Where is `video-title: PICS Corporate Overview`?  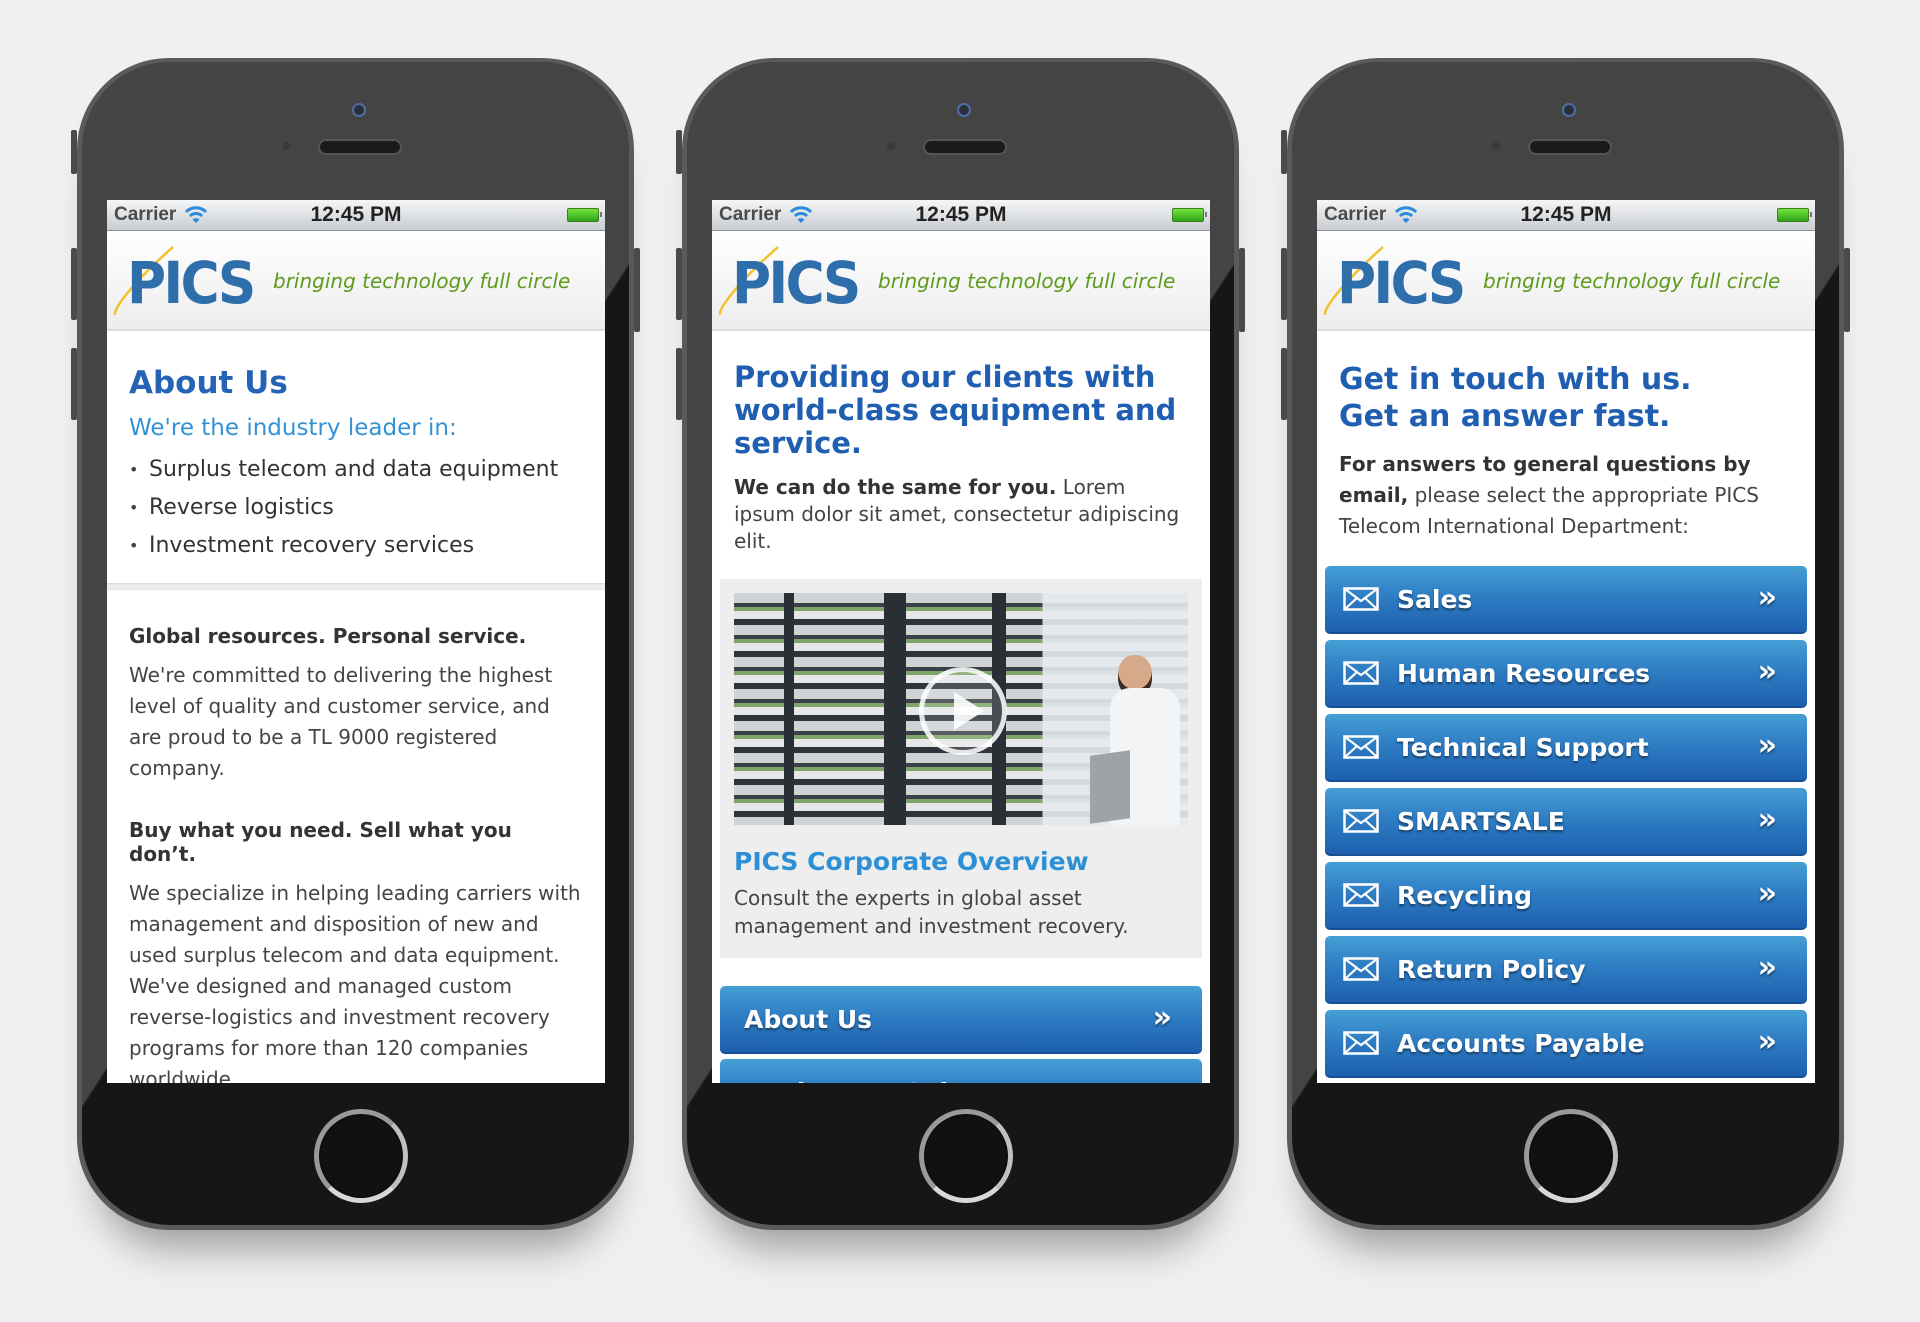 video-title: PICS Corporate Overview is located at coordinates (961, 861).